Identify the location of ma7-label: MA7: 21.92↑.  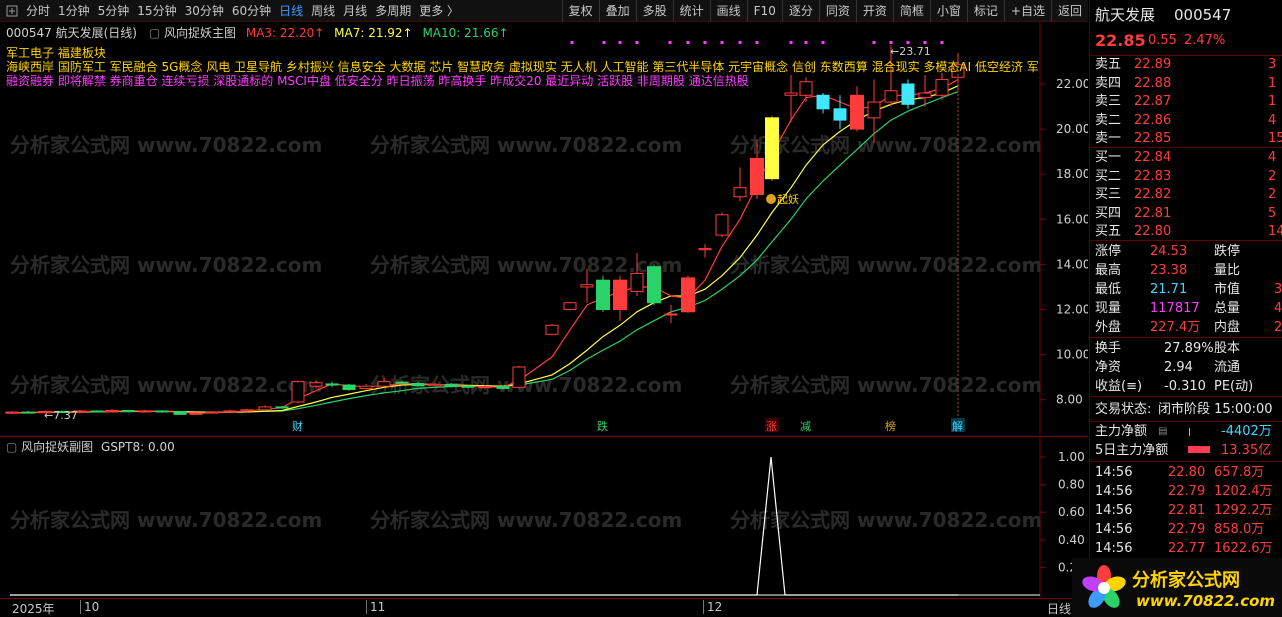
(373, 33).